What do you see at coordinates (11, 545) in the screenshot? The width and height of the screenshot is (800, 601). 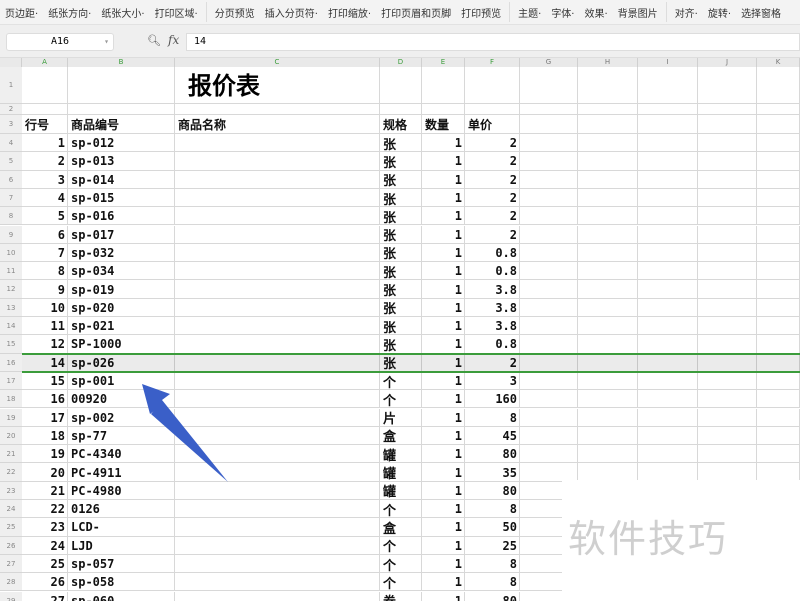 I see `row-header: 26` at bounding box center [11, 545].